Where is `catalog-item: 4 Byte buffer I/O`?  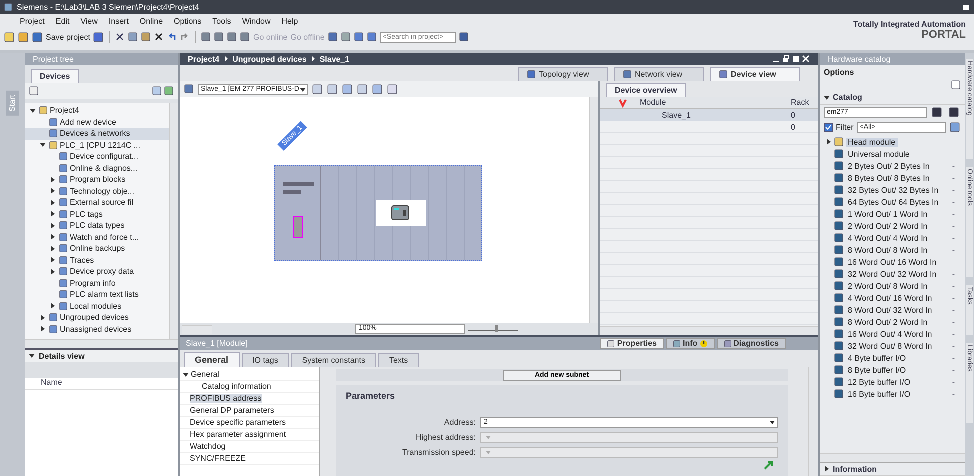 catalog-item: 4 Byte buffer I/O is located at coordinates (877, 358).